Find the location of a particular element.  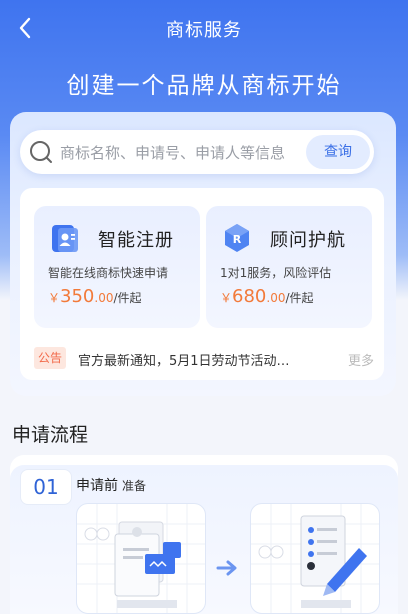

checklist-pen-icon is located at coordinates (315, 558).